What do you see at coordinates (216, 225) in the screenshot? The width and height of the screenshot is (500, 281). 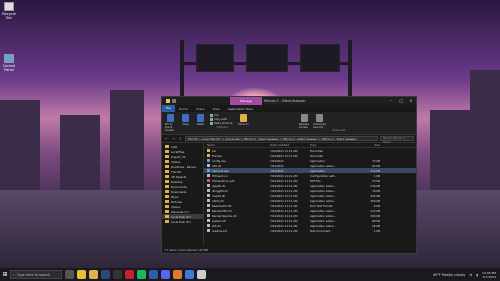 I see `file-name: zlib.dll` at bounding box center [216, 225].